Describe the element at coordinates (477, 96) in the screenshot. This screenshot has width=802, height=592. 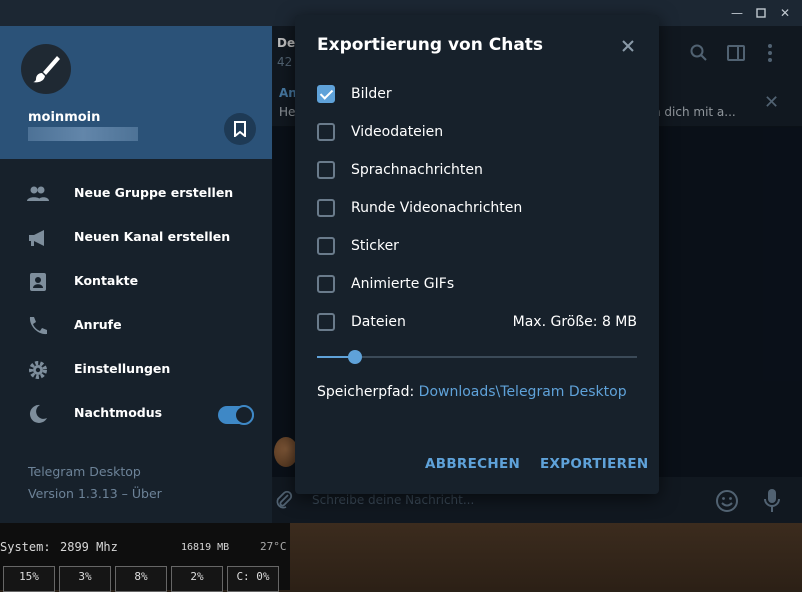
I see `option-images: Bilder` at that location.